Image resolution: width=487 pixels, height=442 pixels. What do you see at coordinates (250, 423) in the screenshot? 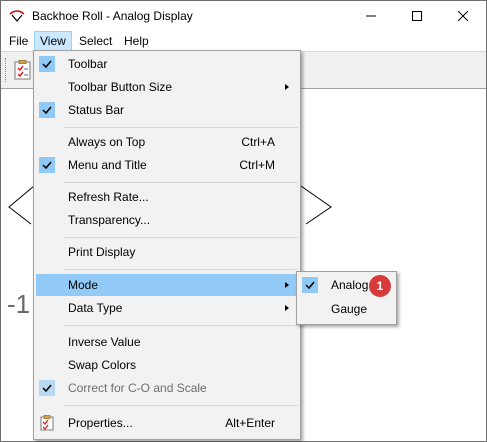
I see `menu-item-shortcut: Alt+Enter` at bounding box center [250, 423].